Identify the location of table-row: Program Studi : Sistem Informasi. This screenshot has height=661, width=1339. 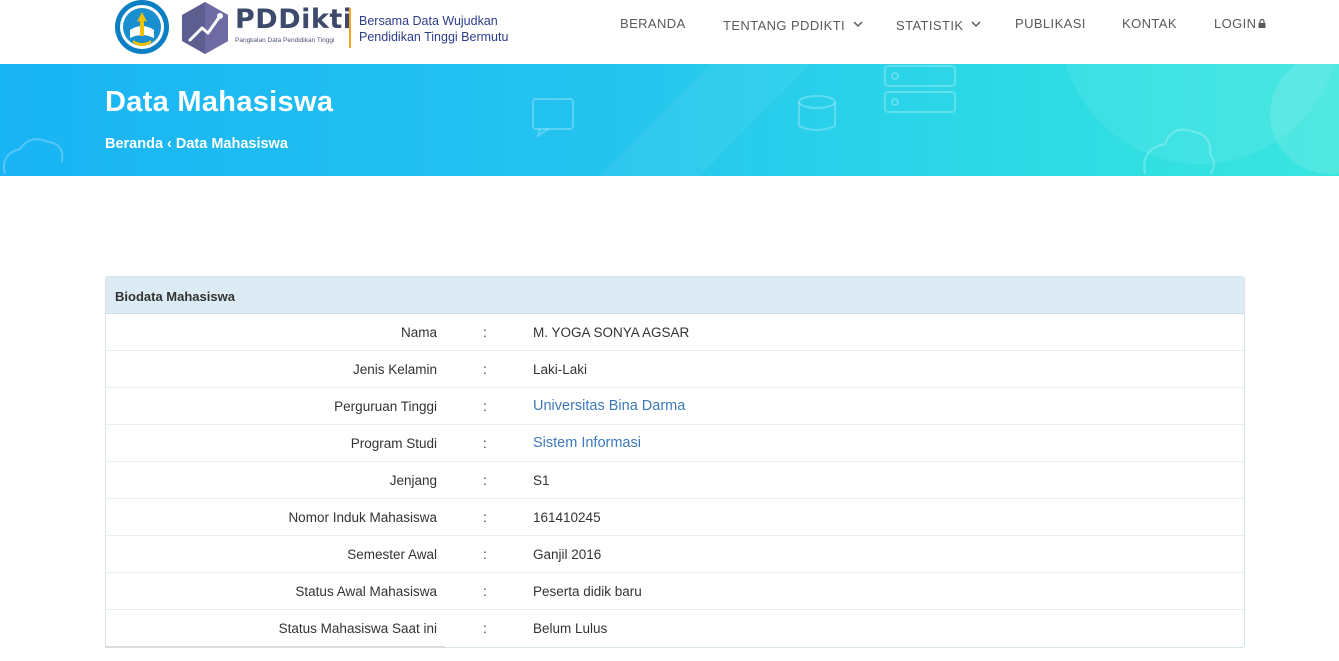
(675, 443).